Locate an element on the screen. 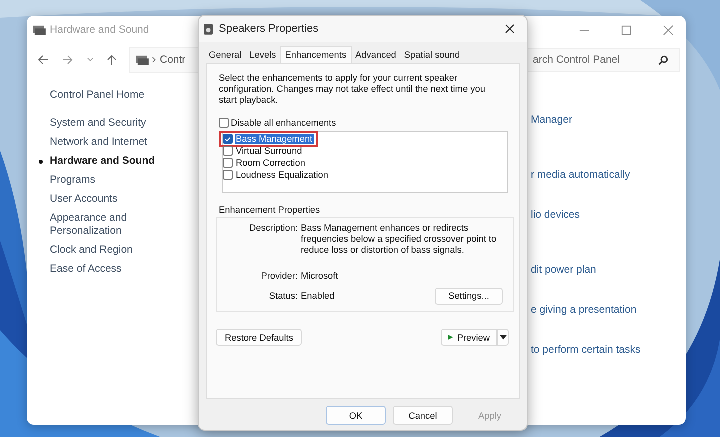 Image resolution: width=720 pixels, height=437 pixels. sidebar-link: Control Panel Home is located at coordinates (110, 95).